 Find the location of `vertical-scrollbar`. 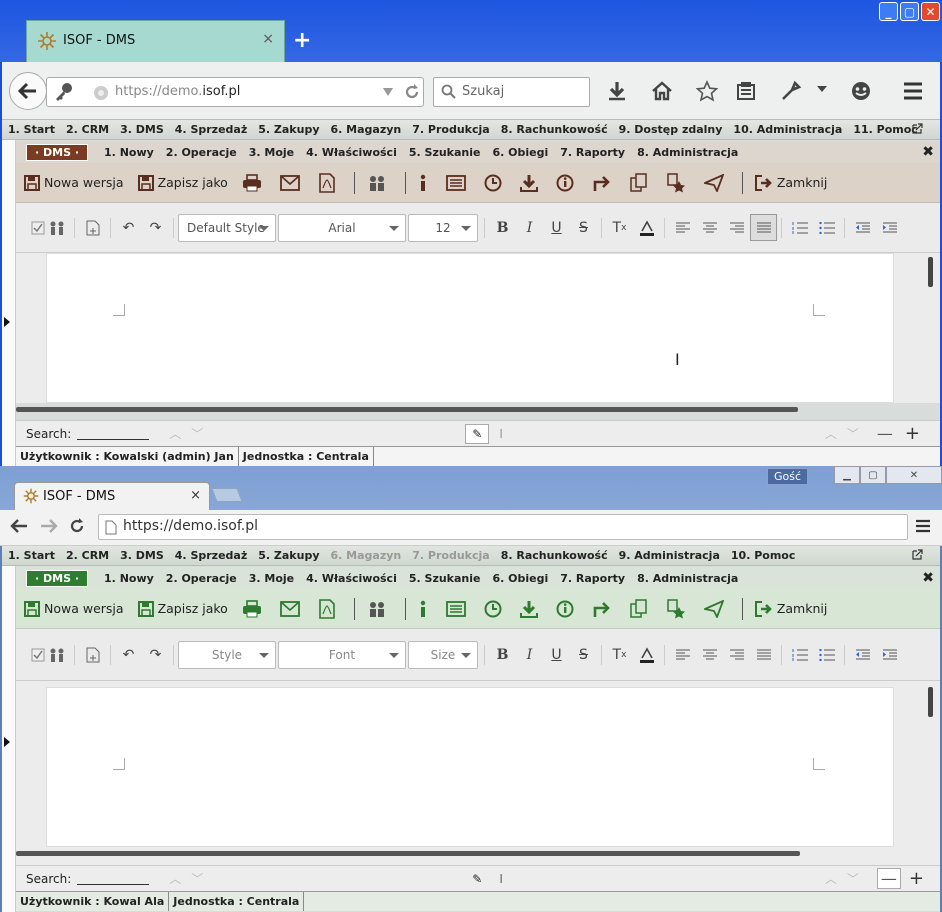

vertical-scrollbar is located at coordinates (930, 702).